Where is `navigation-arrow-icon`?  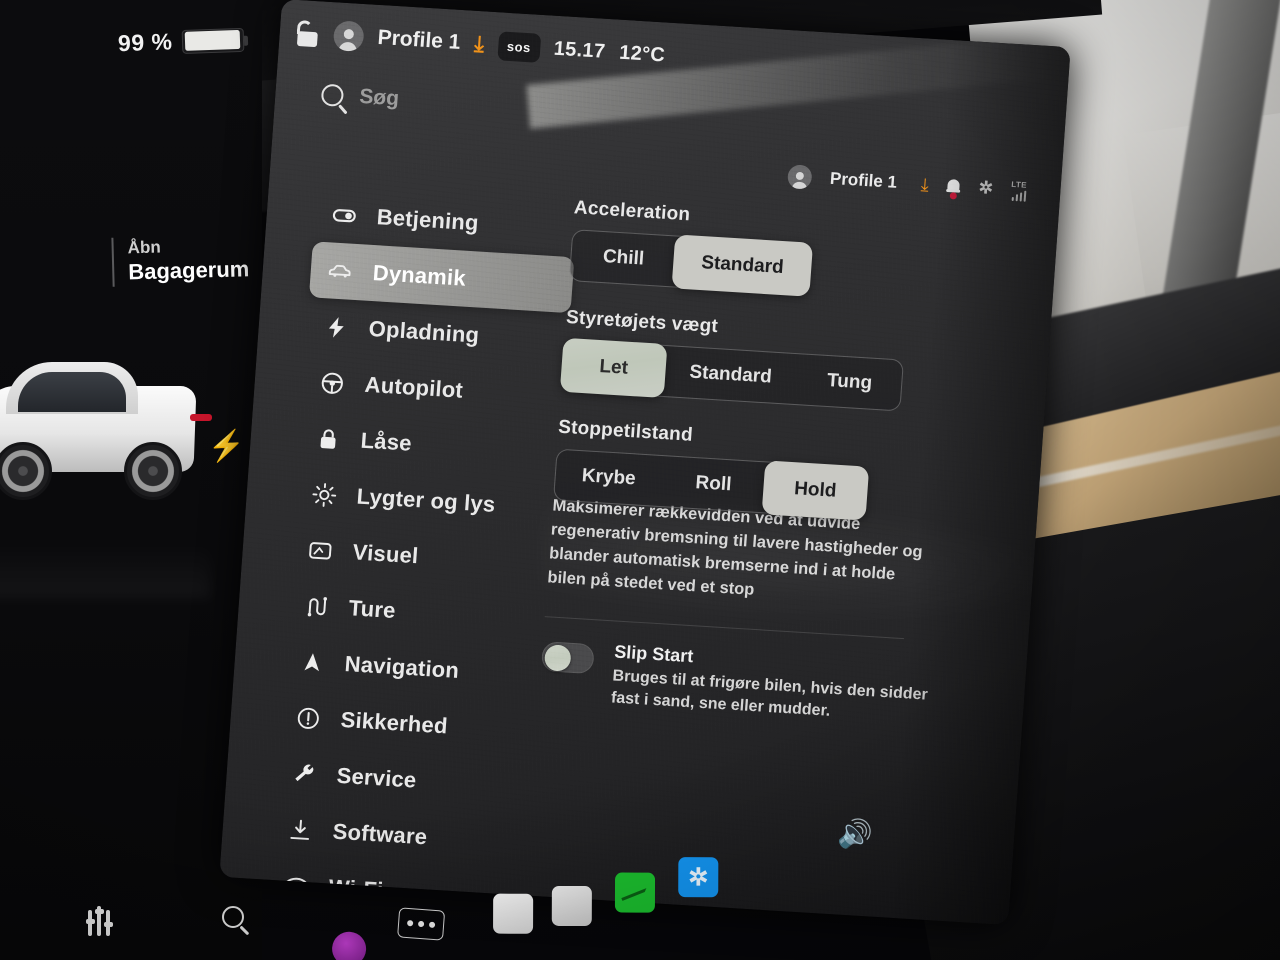 navigation-arrow-icon is located at coordinates (312, 662).